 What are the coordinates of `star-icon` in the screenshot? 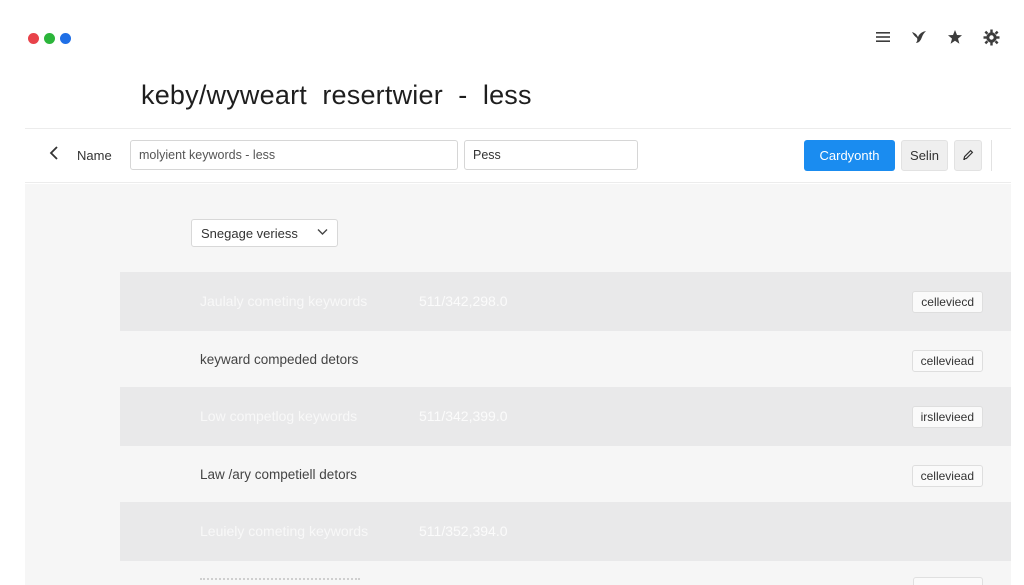 It's located at (955, 37).